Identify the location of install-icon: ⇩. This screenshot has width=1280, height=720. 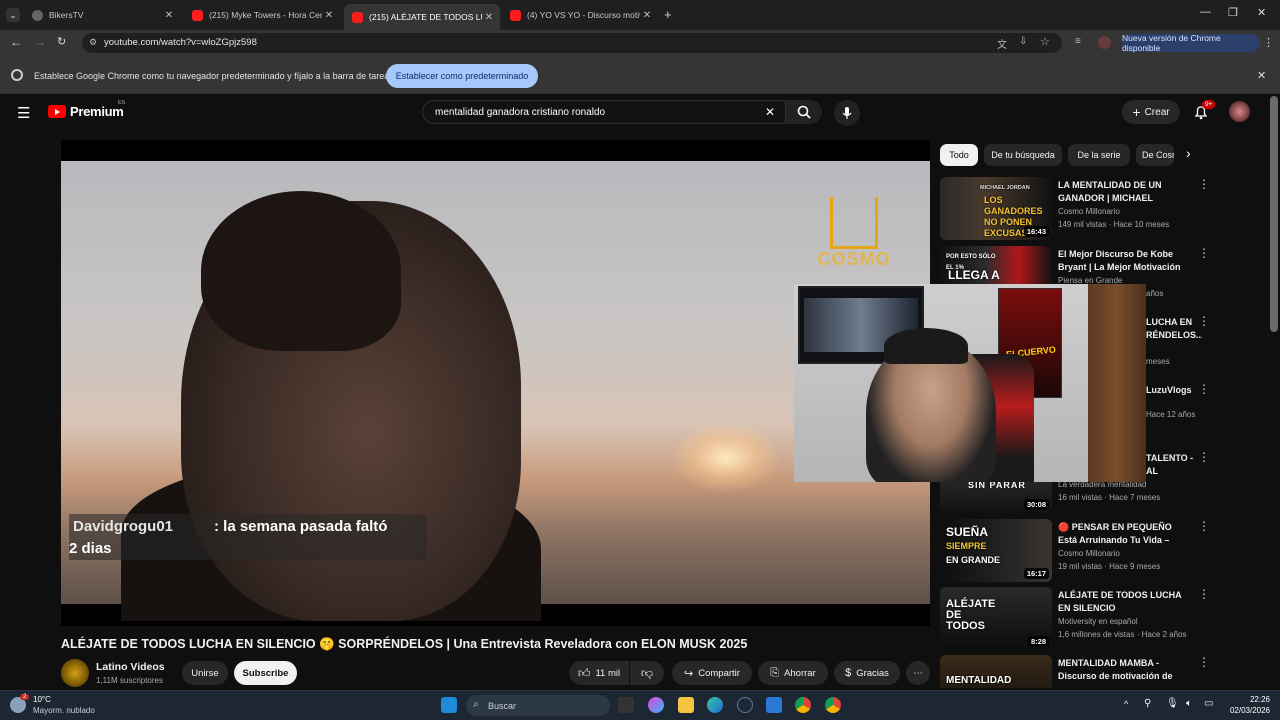
(1023, 41).